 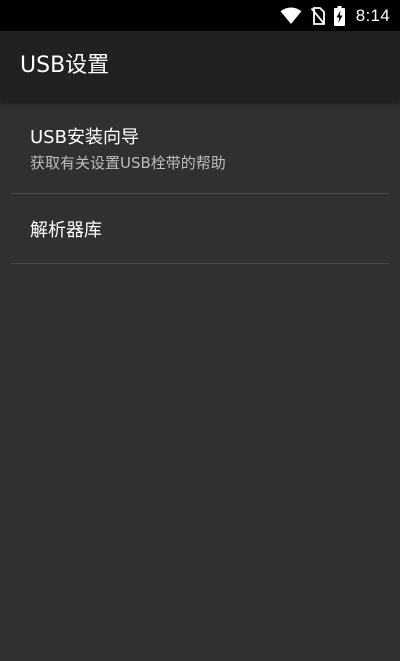 I want to click on app-bar: USB设置, so click(x=200, y=66).